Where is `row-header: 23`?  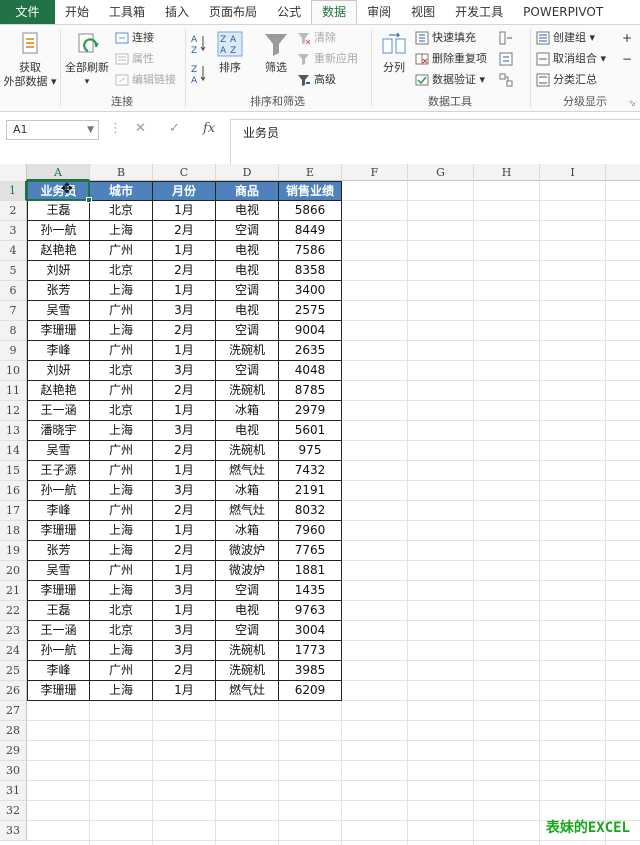
row-header: 23 is located at coordinates (13, 631).